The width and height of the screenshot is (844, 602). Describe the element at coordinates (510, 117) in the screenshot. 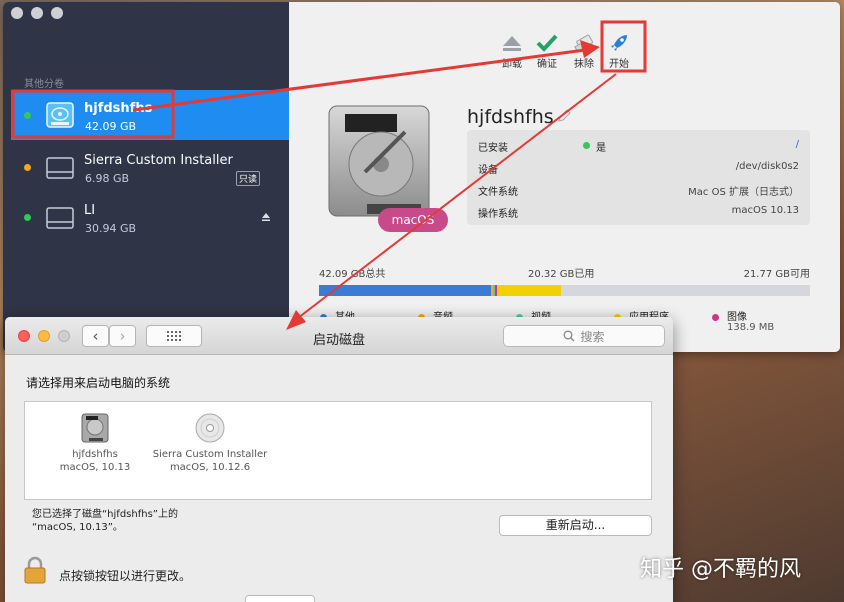

I see `disk-title: hjfdshfhs` at that location.